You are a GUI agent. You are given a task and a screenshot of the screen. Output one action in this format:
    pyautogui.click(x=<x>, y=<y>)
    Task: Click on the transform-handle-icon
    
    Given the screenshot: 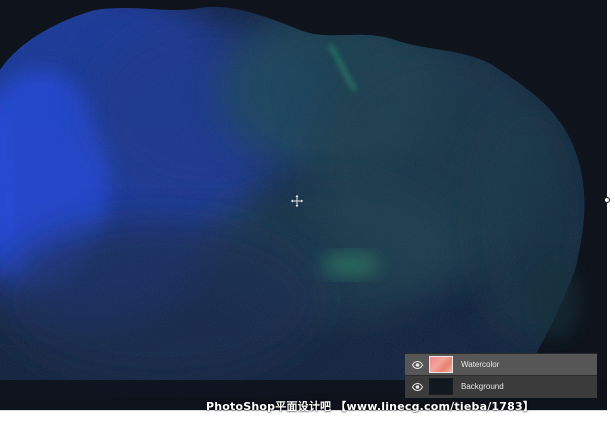 What is the action you would take?
    pyautogui.click(x=607, y=200)
    